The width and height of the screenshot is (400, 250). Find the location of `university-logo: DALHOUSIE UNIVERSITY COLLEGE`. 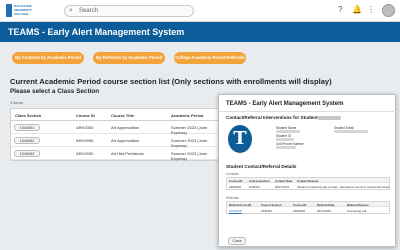

university-logo: DALHOUSIE UNIVERSITY COLLEGE is located at coordinates (20, 11).